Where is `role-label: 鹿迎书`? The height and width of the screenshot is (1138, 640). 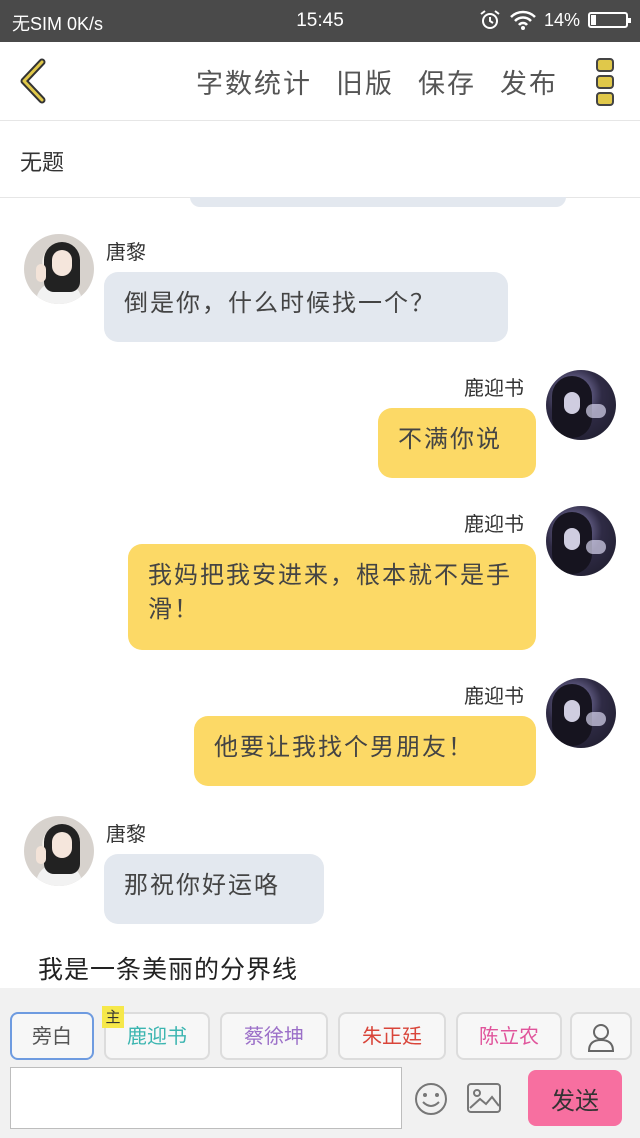 role-label: 鹿迎书 is located at coordinates (157, 1036).